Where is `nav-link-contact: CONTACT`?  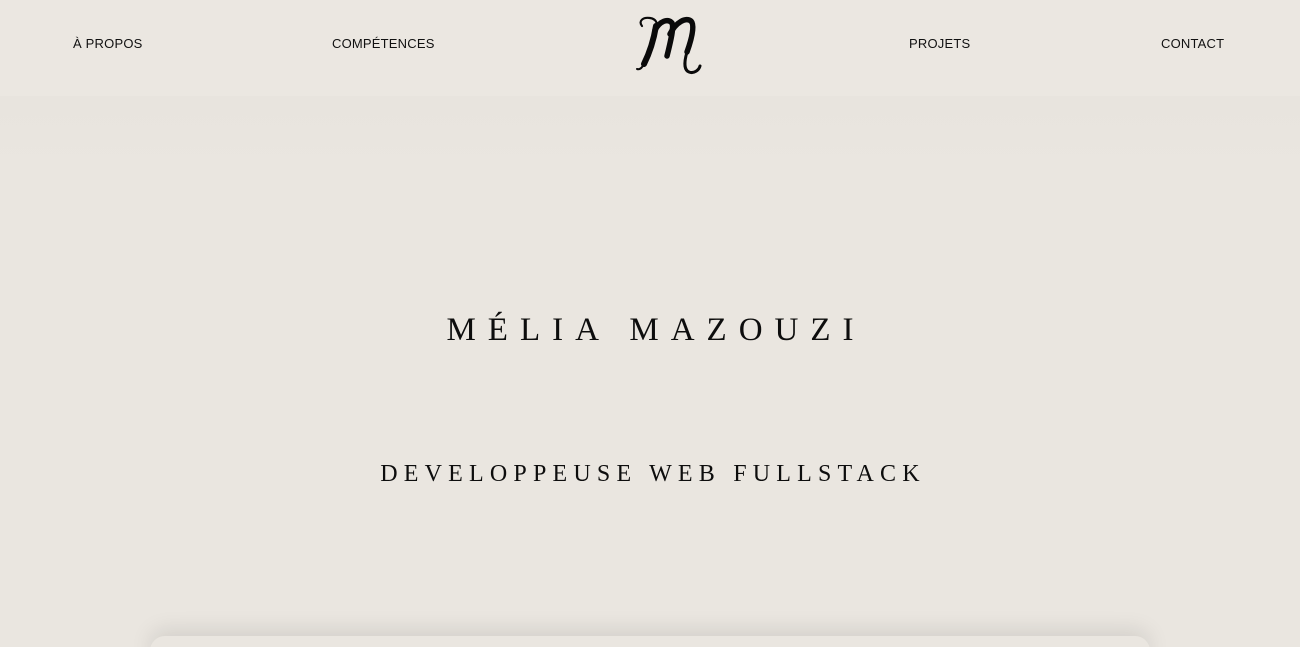
nav-link-contact: CONTACT is located at coordinates (1192, 43).